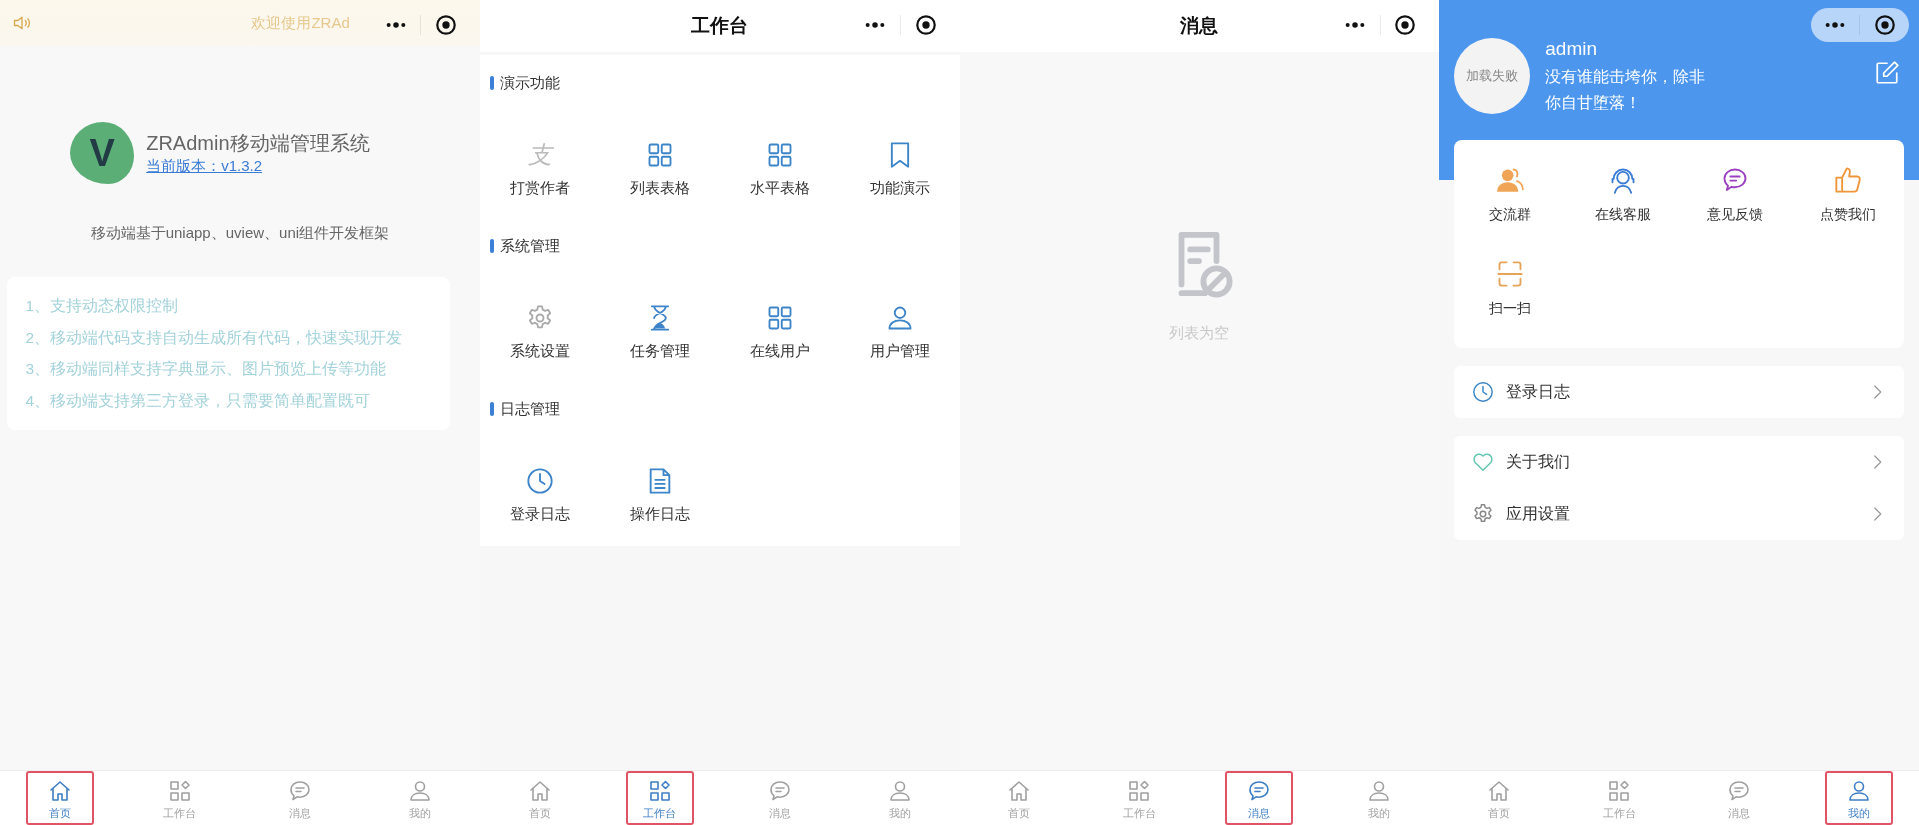 The height and width of the screenshot is (825, 1919). What do you see at coordinates (1679, 462) in the screenshot?
I see `menu-item: 关于我们` at bounding box center [1679, 462].